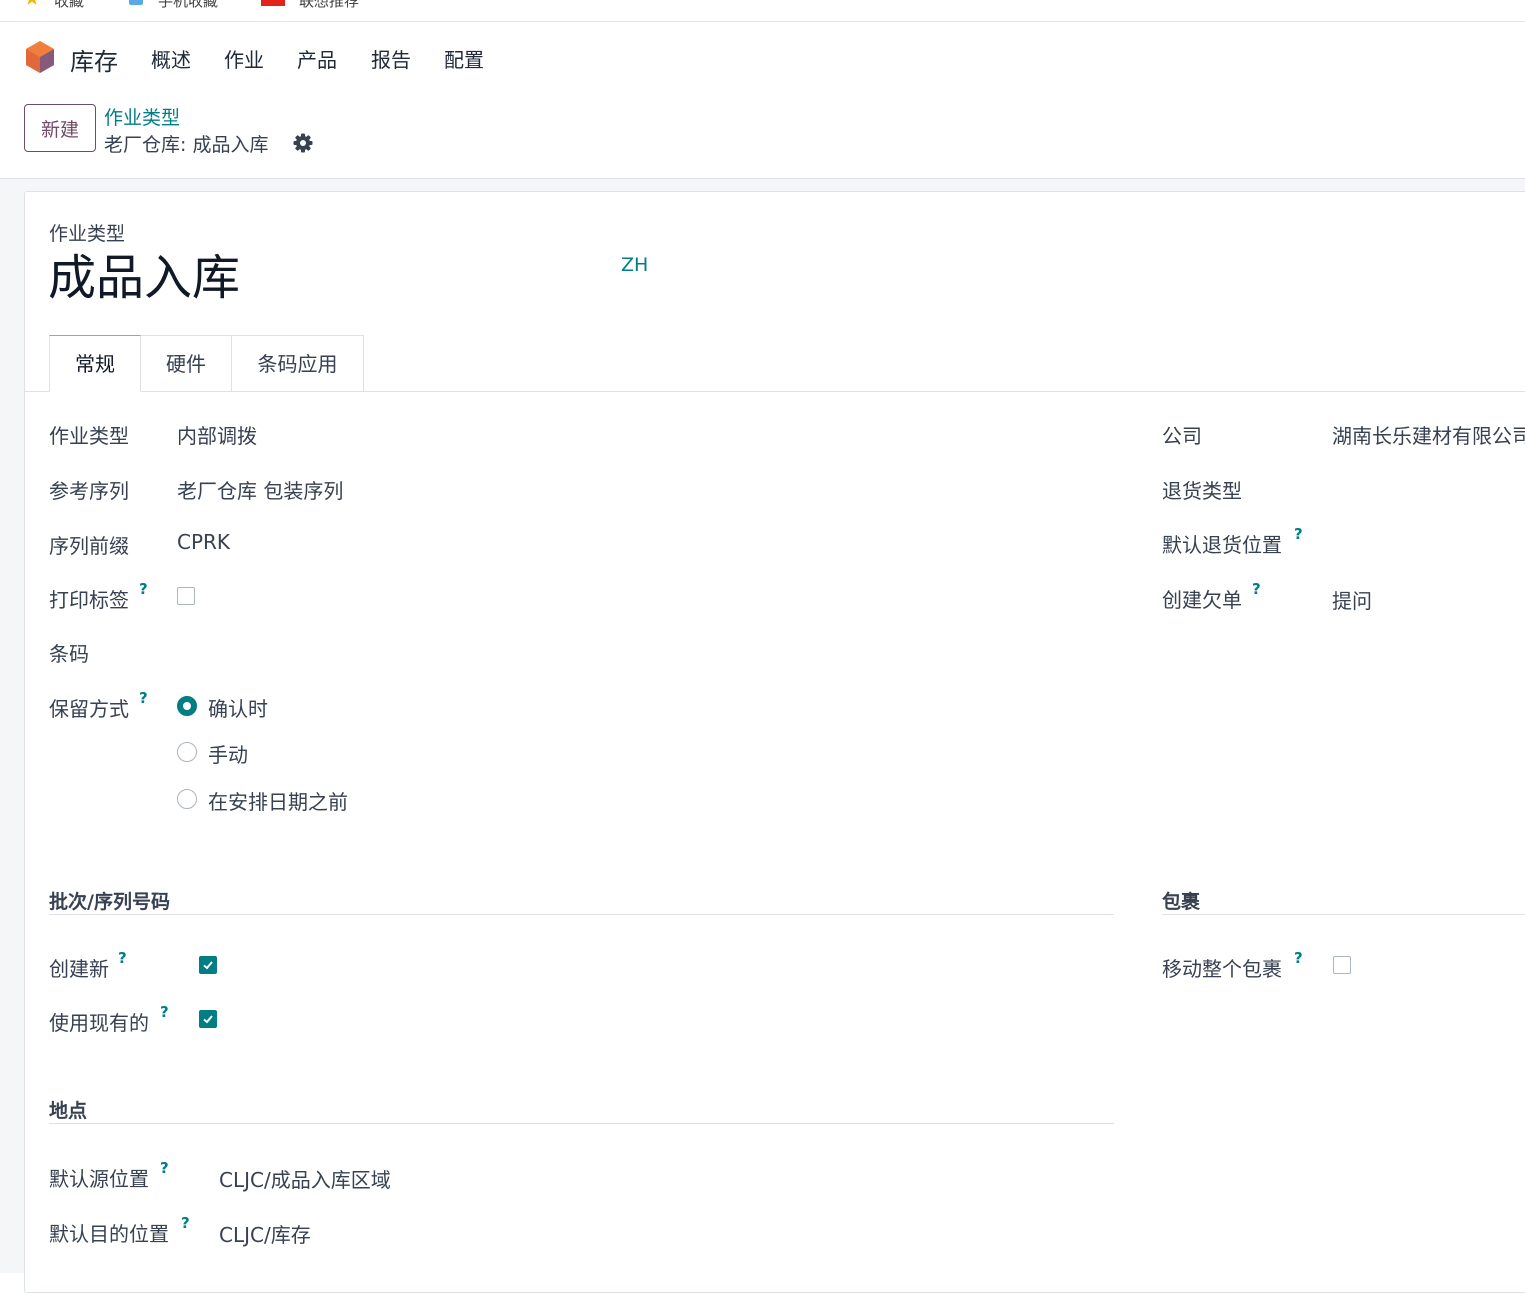 The height and width of the screenshot is (1293, 1525). I want to click on locations-section-divider, so click(581, 1123).